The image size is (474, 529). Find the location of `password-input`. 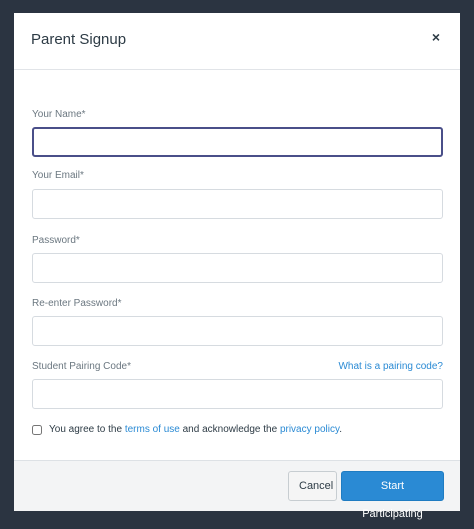

password-input is located at coordinates (237, 268).